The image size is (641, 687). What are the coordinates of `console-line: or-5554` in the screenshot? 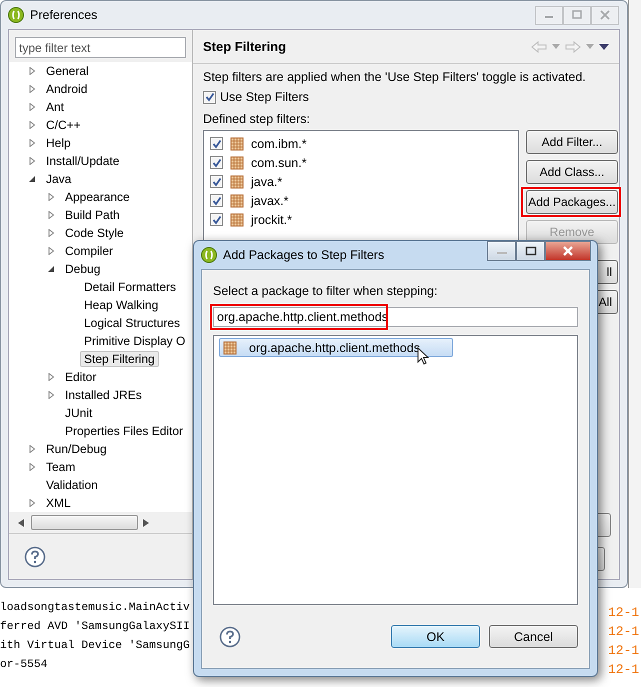 It's located at (24, 665).